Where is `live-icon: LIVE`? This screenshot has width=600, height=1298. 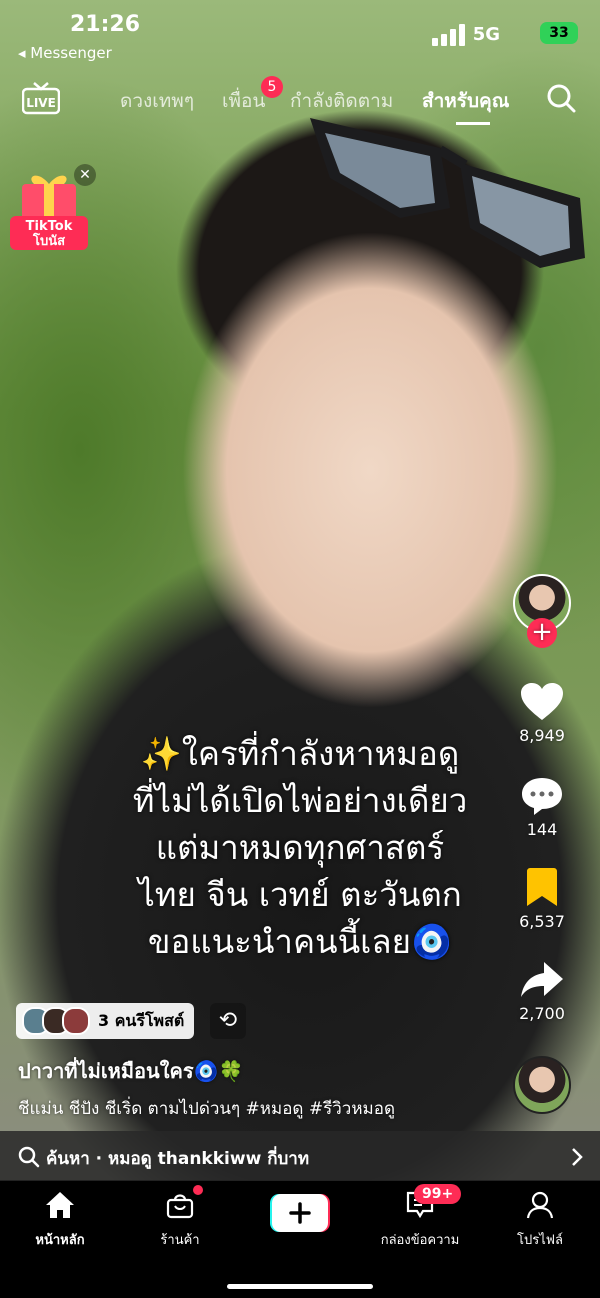
live-icon: LIVE is located at coordinates (41, 99).